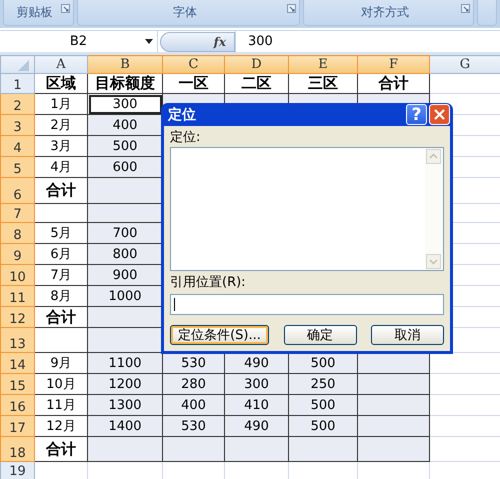 This screenshot has width=500, height=479. I want to click on table-cell: 900, so click(125, 275).